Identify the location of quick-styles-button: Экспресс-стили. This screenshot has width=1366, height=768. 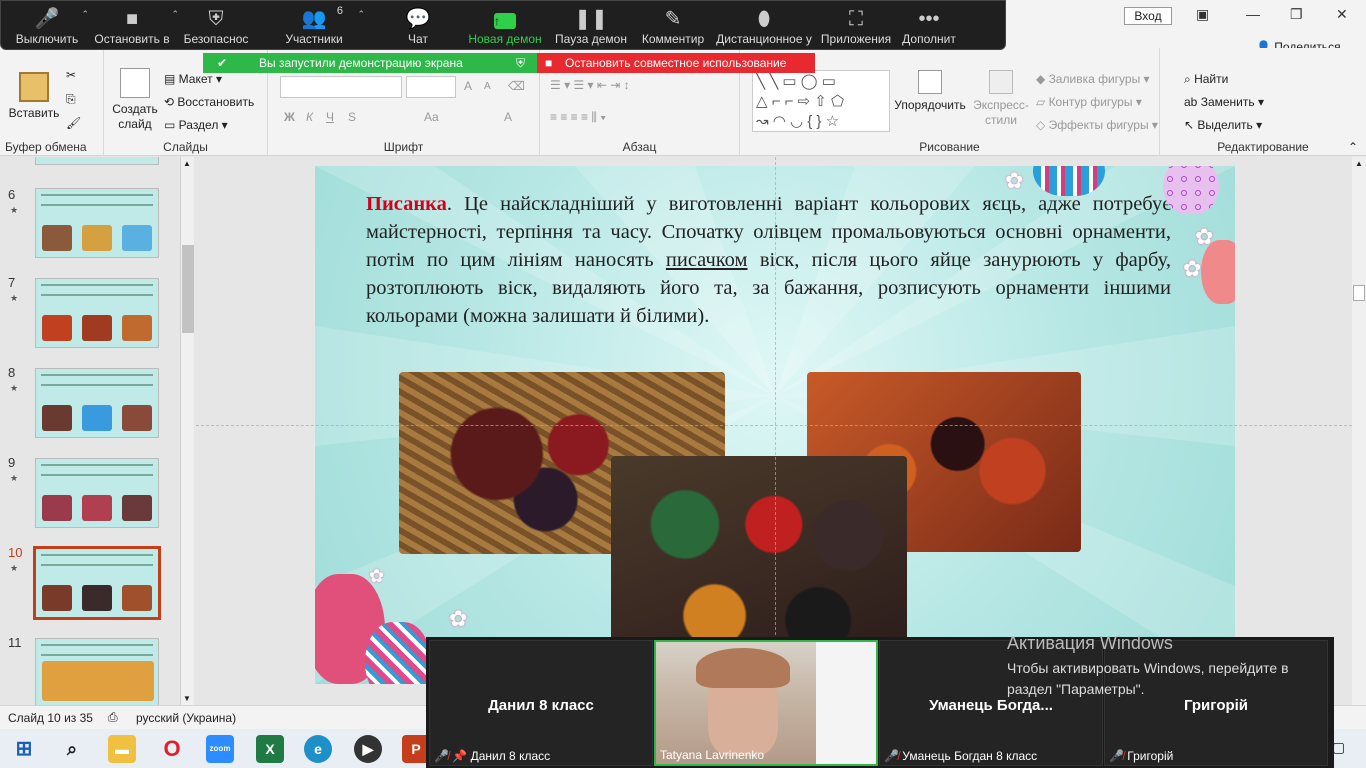
(1001, 99).